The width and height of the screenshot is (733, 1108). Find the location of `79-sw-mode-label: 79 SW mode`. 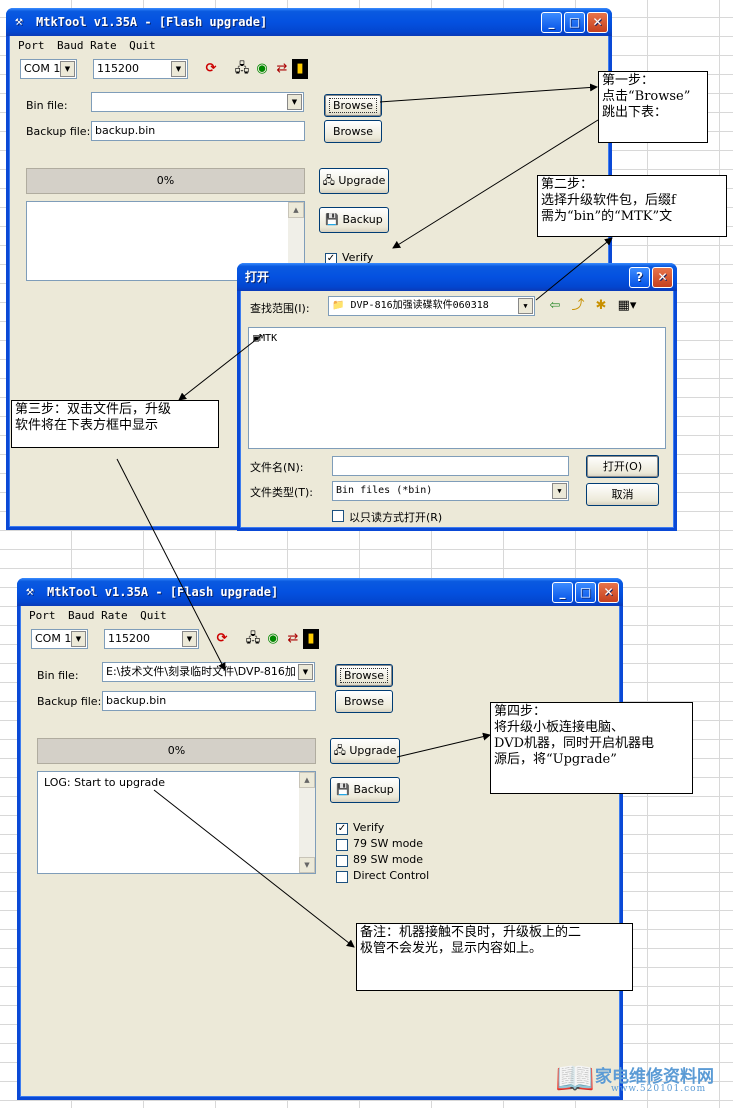

79-sw-mode-label: 79 SW mode is located at coordinates (388, 843).